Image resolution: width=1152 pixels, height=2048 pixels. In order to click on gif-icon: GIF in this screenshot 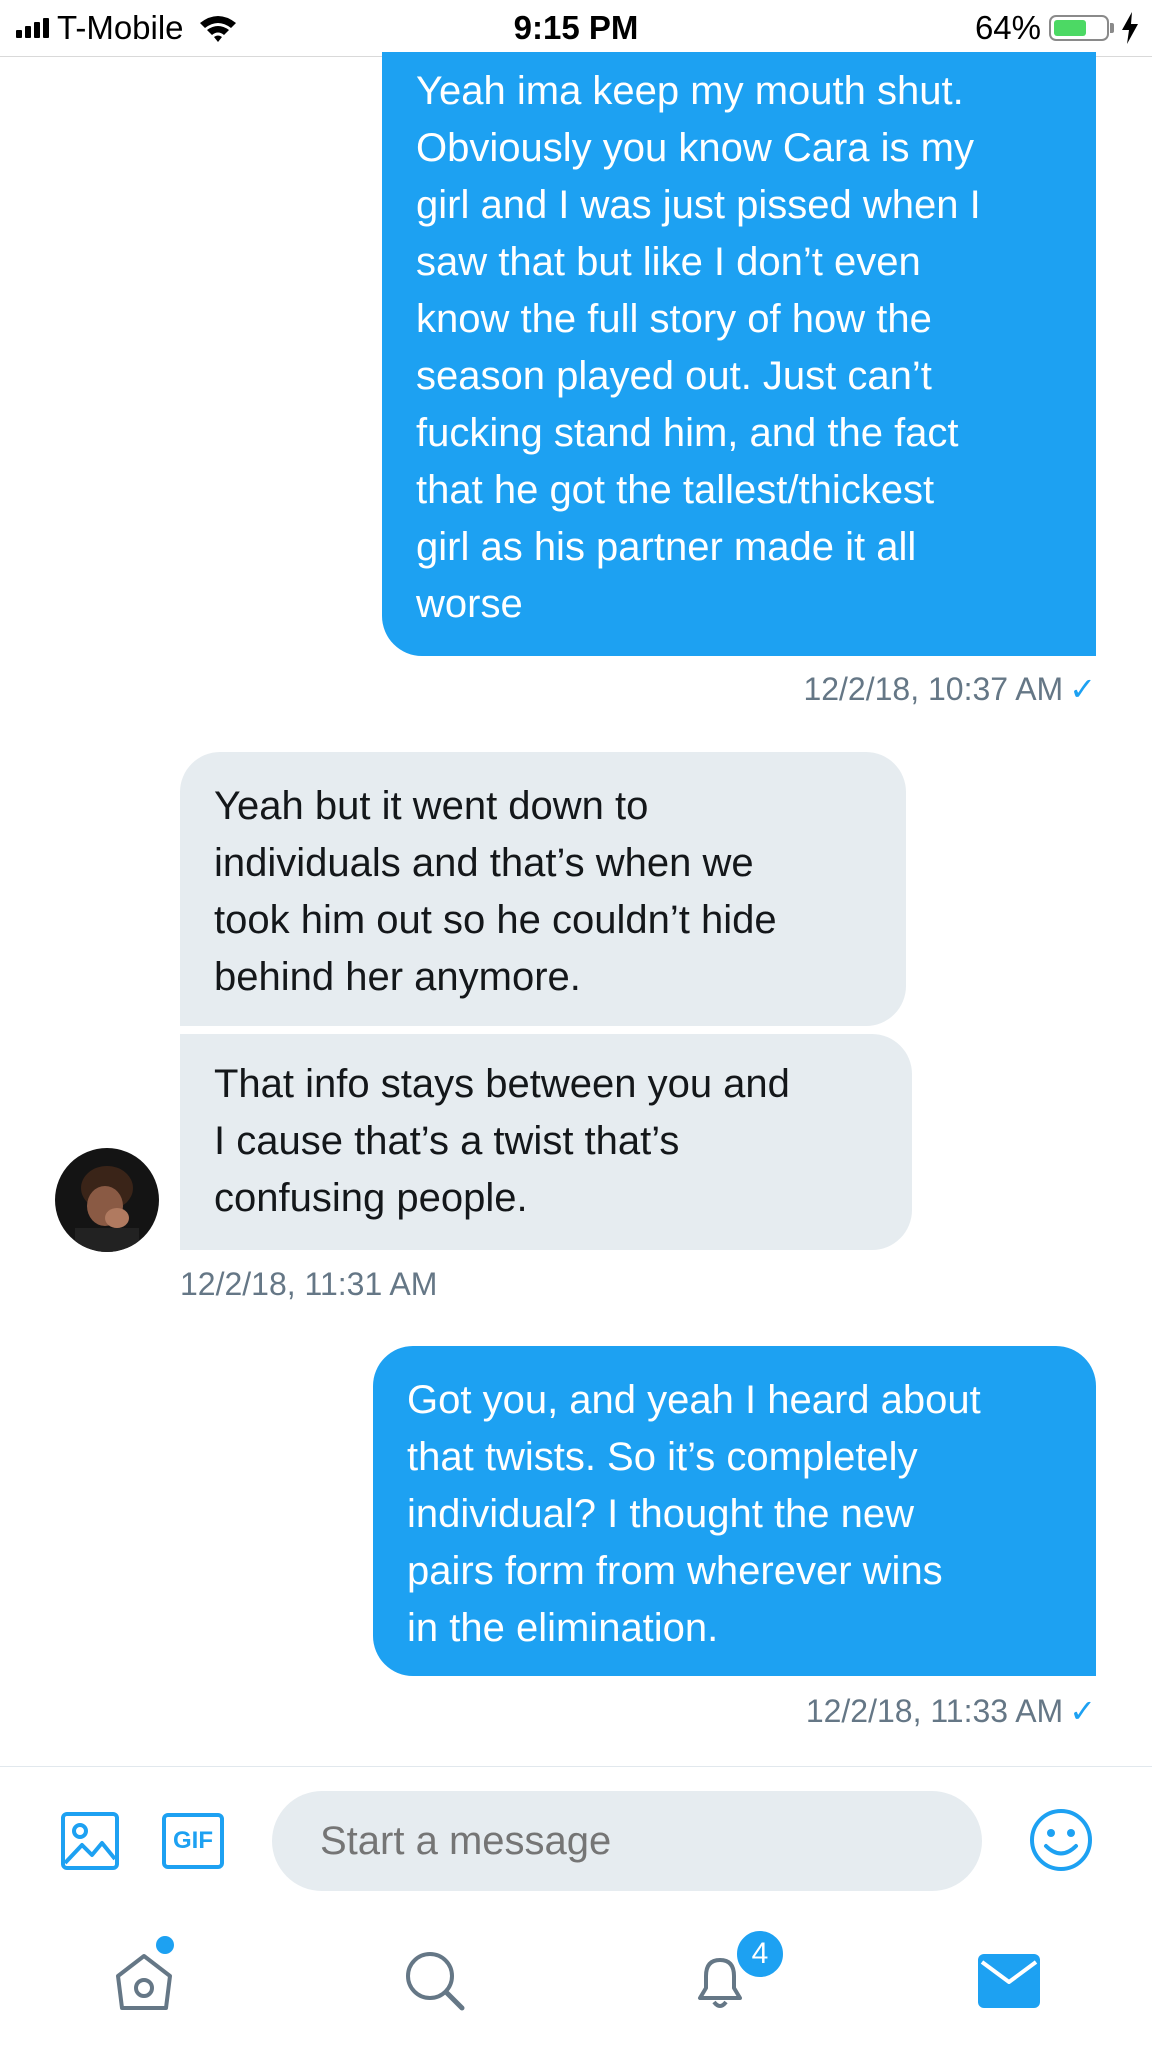, I will do `click(193, 1841)`.